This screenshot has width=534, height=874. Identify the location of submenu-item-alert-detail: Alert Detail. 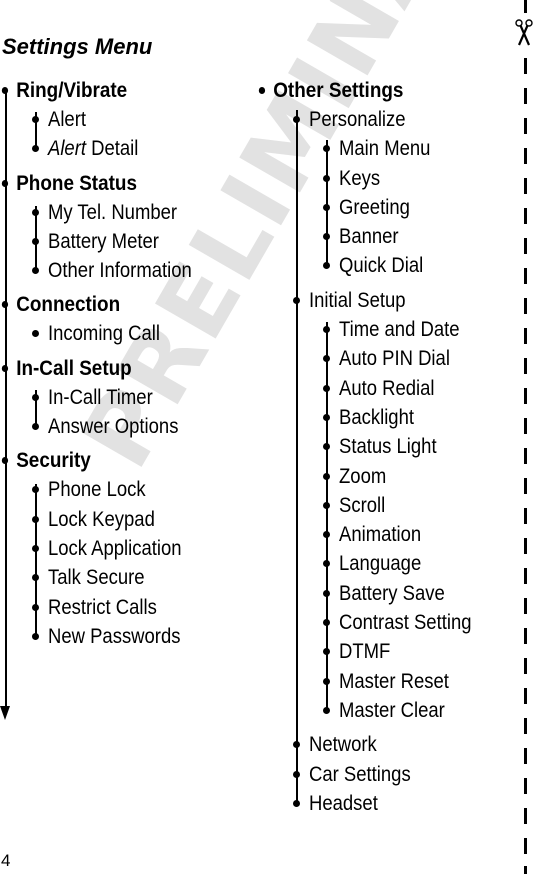
(125, 148).